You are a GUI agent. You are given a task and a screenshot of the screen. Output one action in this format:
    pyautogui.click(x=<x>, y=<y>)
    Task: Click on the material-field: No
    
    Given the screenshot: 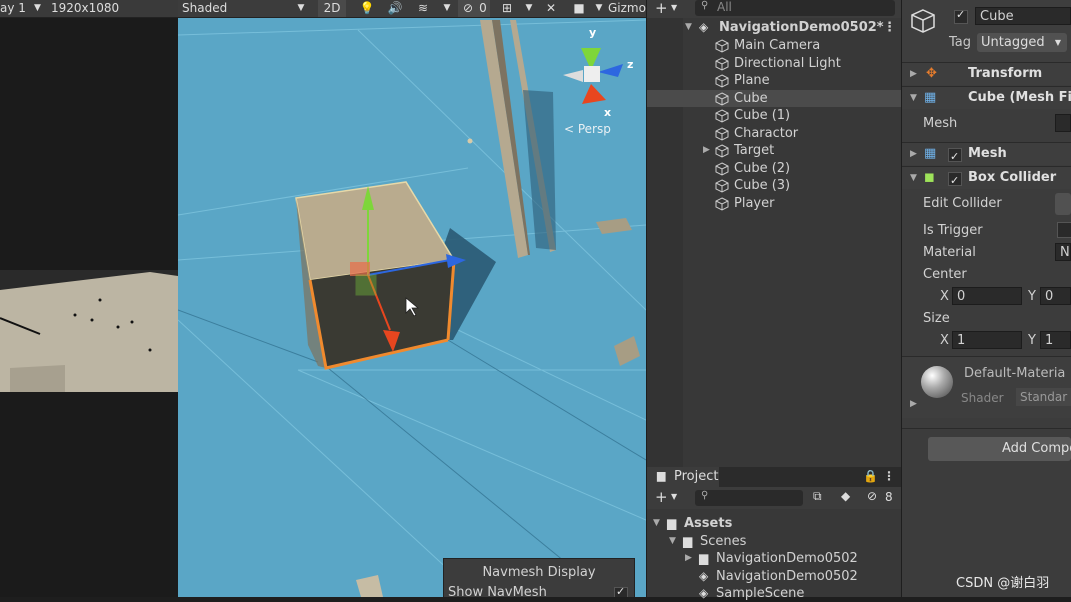 What is the action you would take?
    pyautogui.click(x=1063, y=252)
    